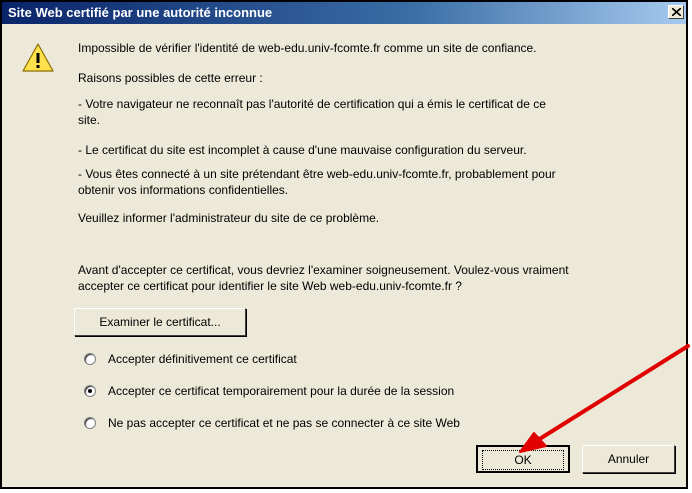  I want to click on reasons-heading: Raisons possibles de cette erreur :, so click(170, 78).